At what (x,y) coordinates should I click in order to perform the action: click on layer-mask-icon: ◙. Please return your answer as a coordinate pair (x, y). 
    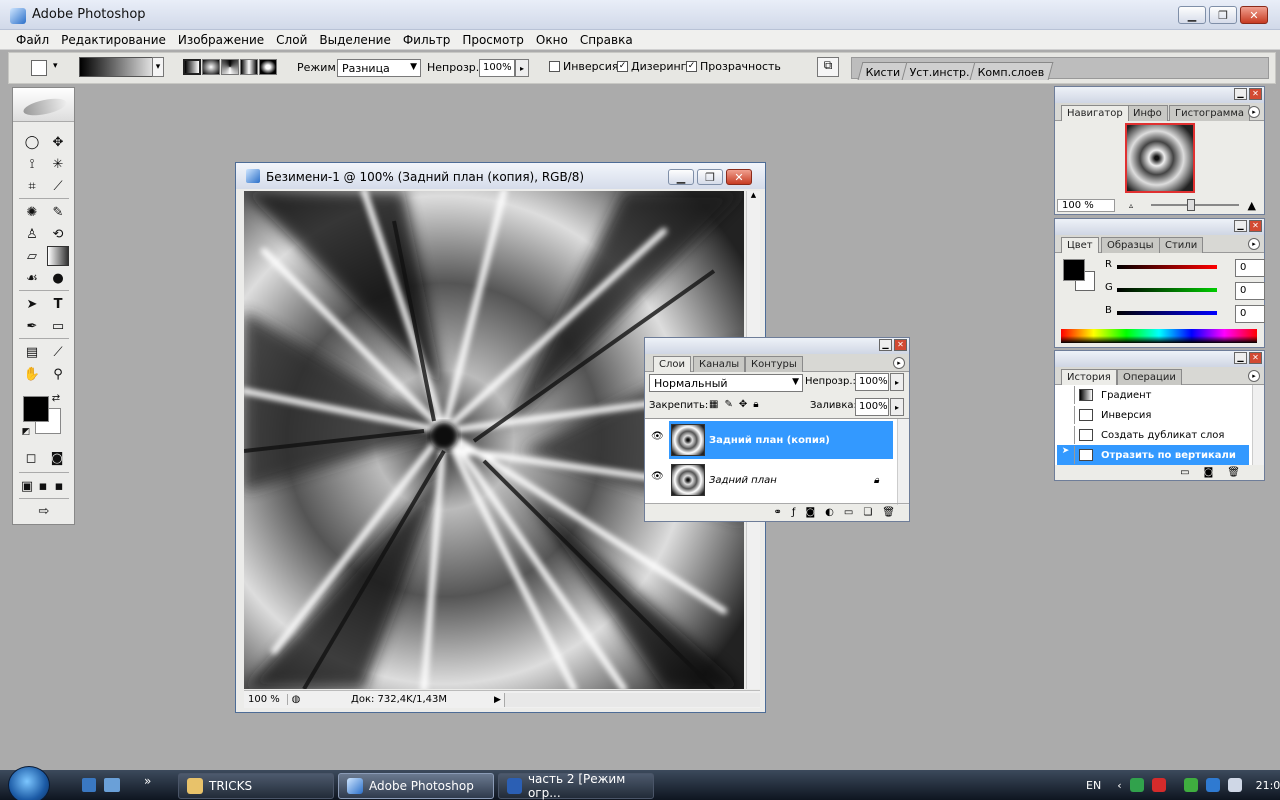
    Looking at the image, I should click on (810, 512).